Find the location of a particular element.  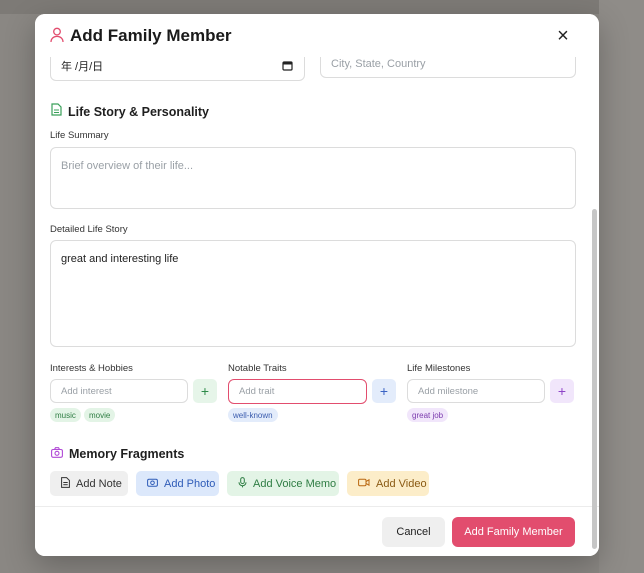

add-milestone-placeholder: Add milestone is located at coordinates (448, 391).